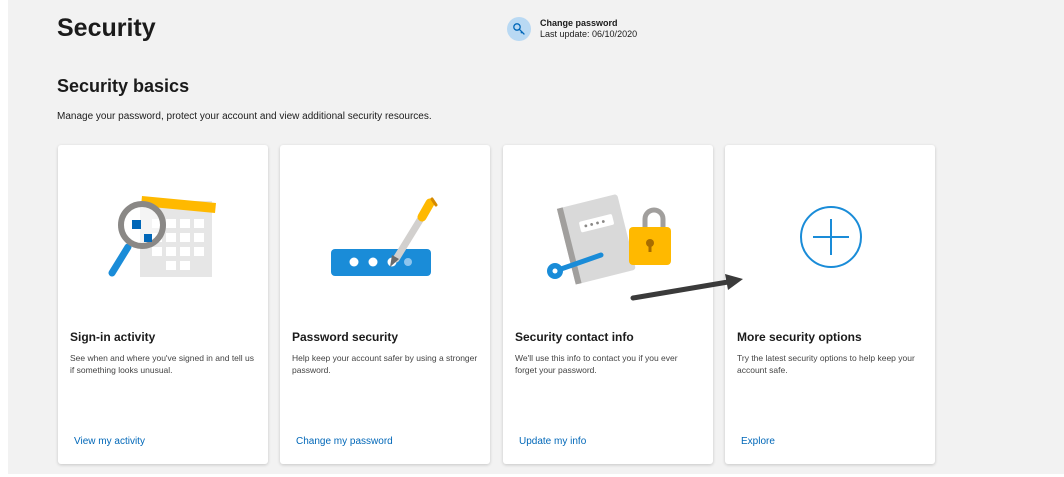  I want to click on calendar-magnifier-icon, so click(162, 236).